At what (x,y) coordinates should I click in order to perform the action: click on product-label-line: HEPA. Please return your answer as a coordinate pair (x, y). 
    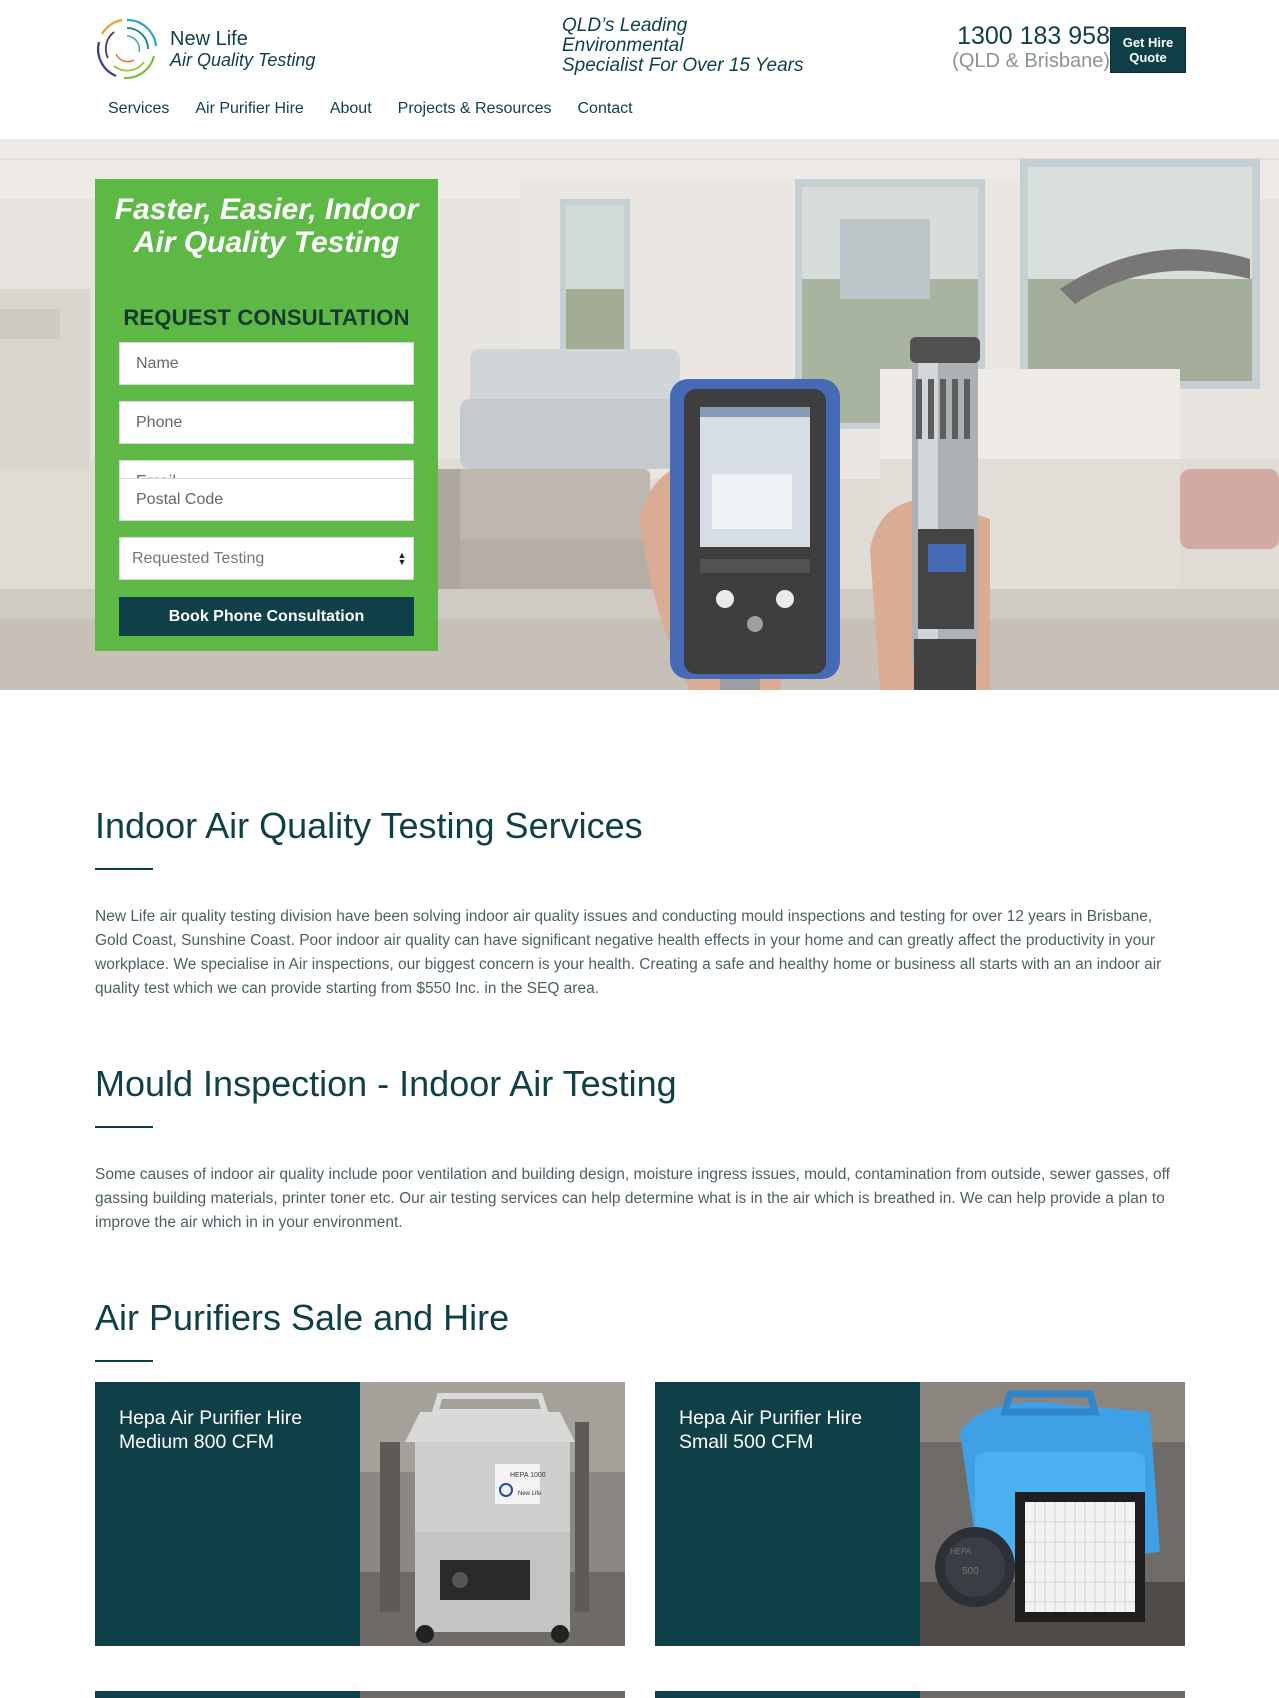
    Looking at the image, I should click on (961, 1551).